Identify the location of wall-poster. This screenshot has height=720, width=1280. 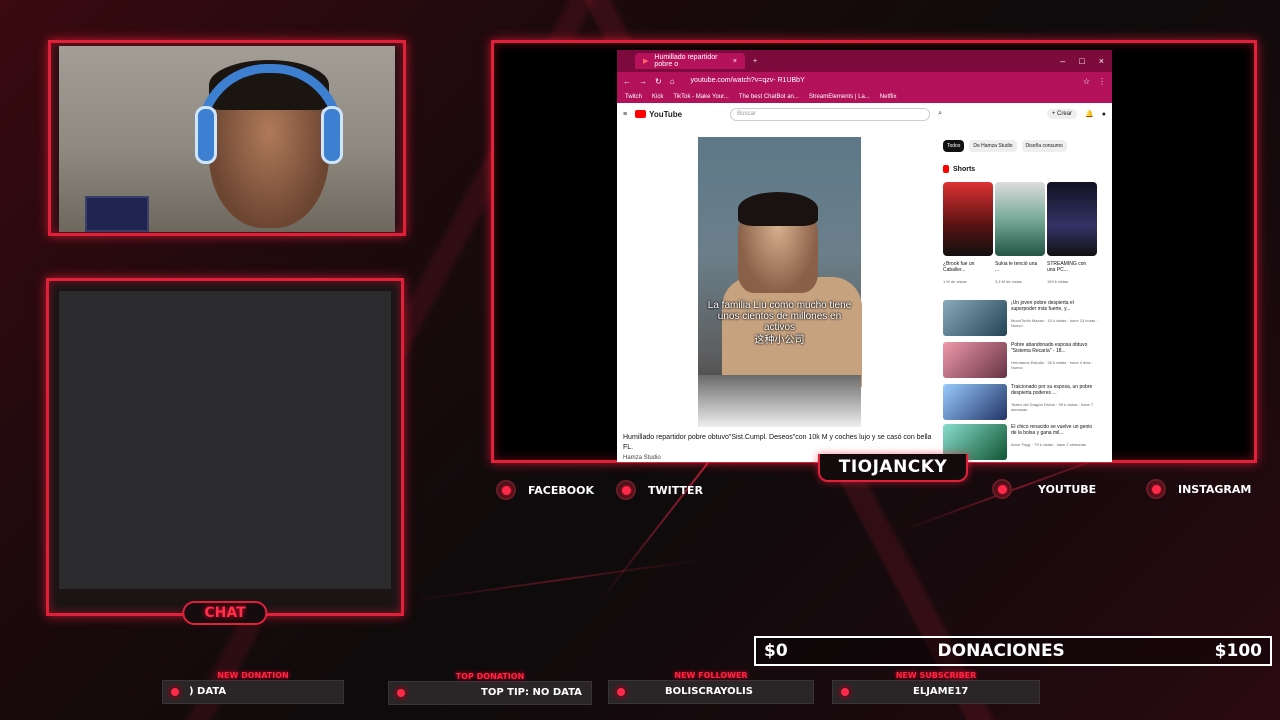
(117, 214).